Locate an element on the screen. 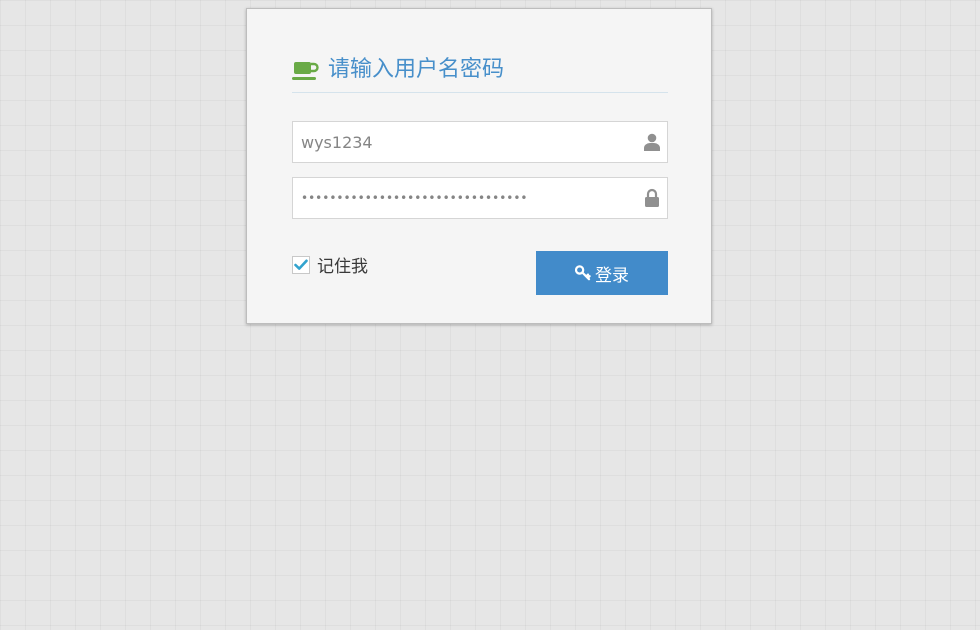  password-field is located at coordinates (480, 198).